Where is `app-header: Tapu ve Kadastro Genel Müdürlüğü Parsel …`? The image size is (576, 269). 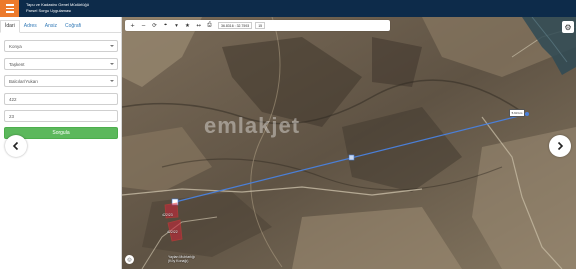 app-header: Tapu ve Kadastro Genel Müdürlüğü Parsel … is located at coordinates (288, 8).